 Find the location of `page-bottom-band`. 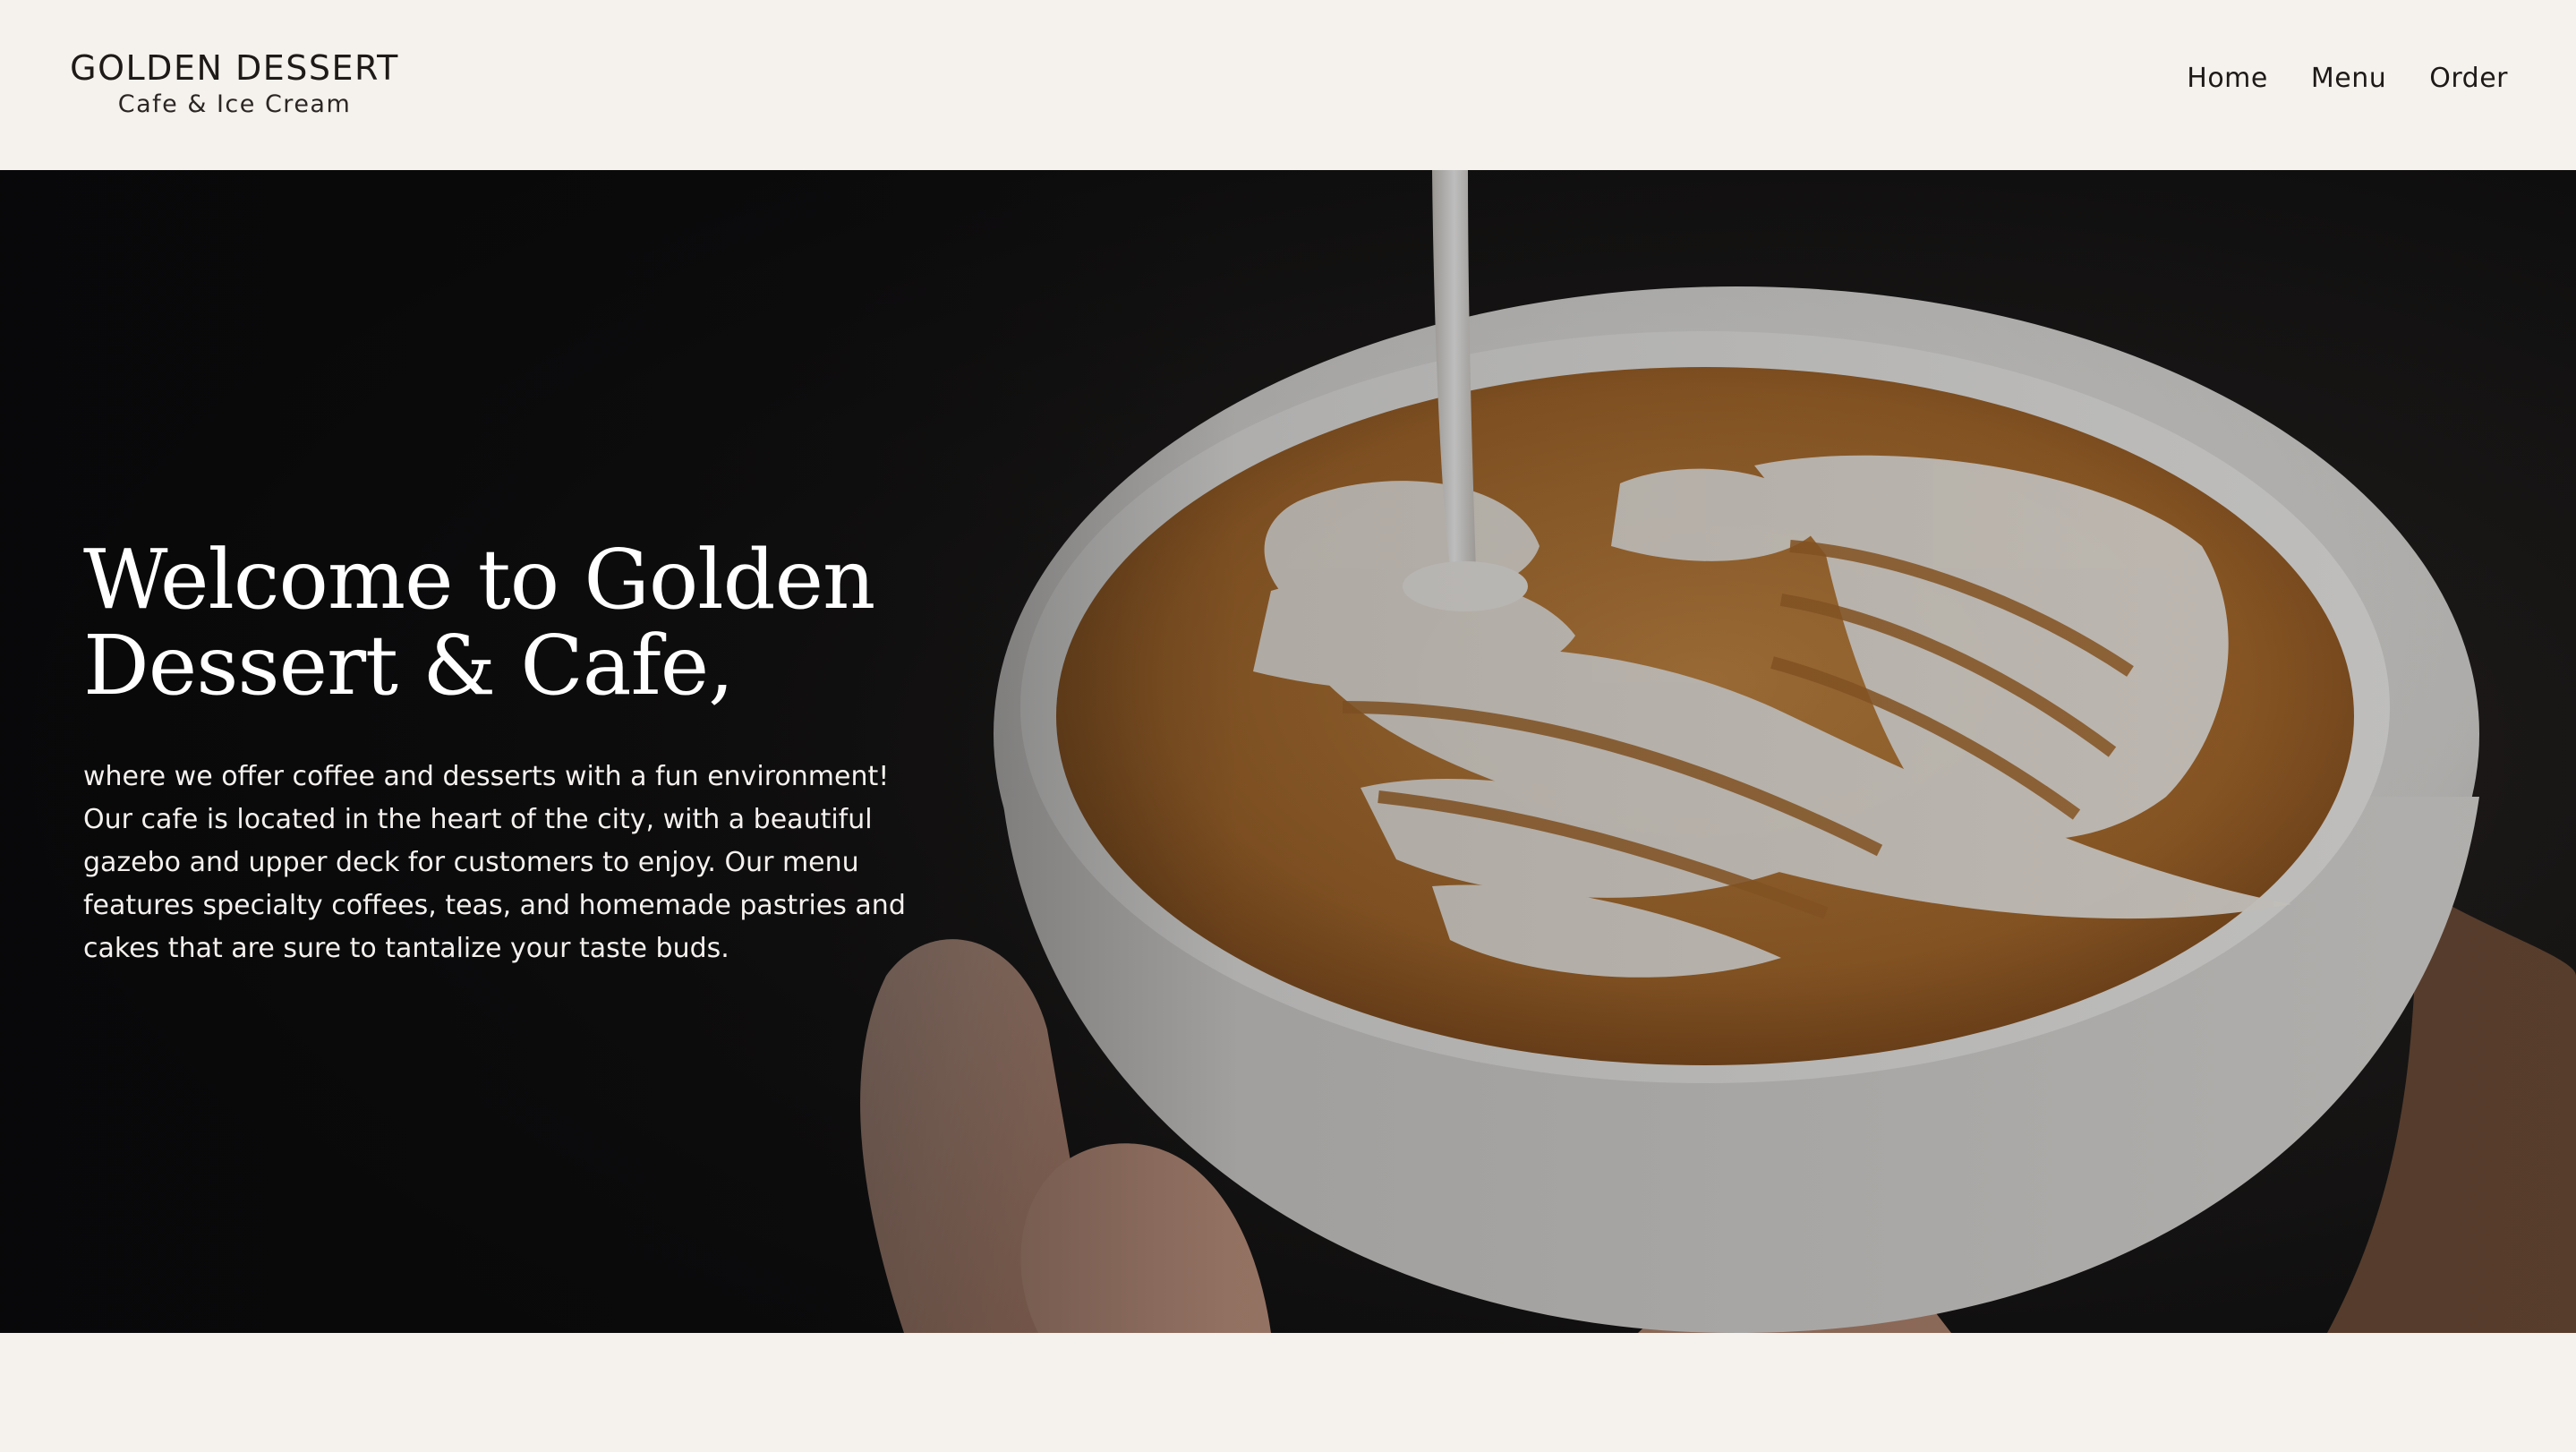

page-bottom-band is located at coordinates (1288, 1392).